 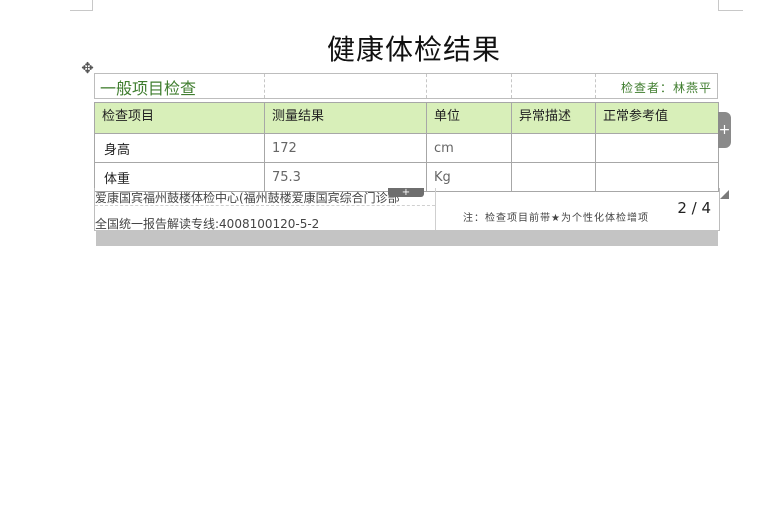 What do you see at coordinates (724, 194) in the screenshot?
I see `resize-corner-icon` at bounding box center [724, 194].